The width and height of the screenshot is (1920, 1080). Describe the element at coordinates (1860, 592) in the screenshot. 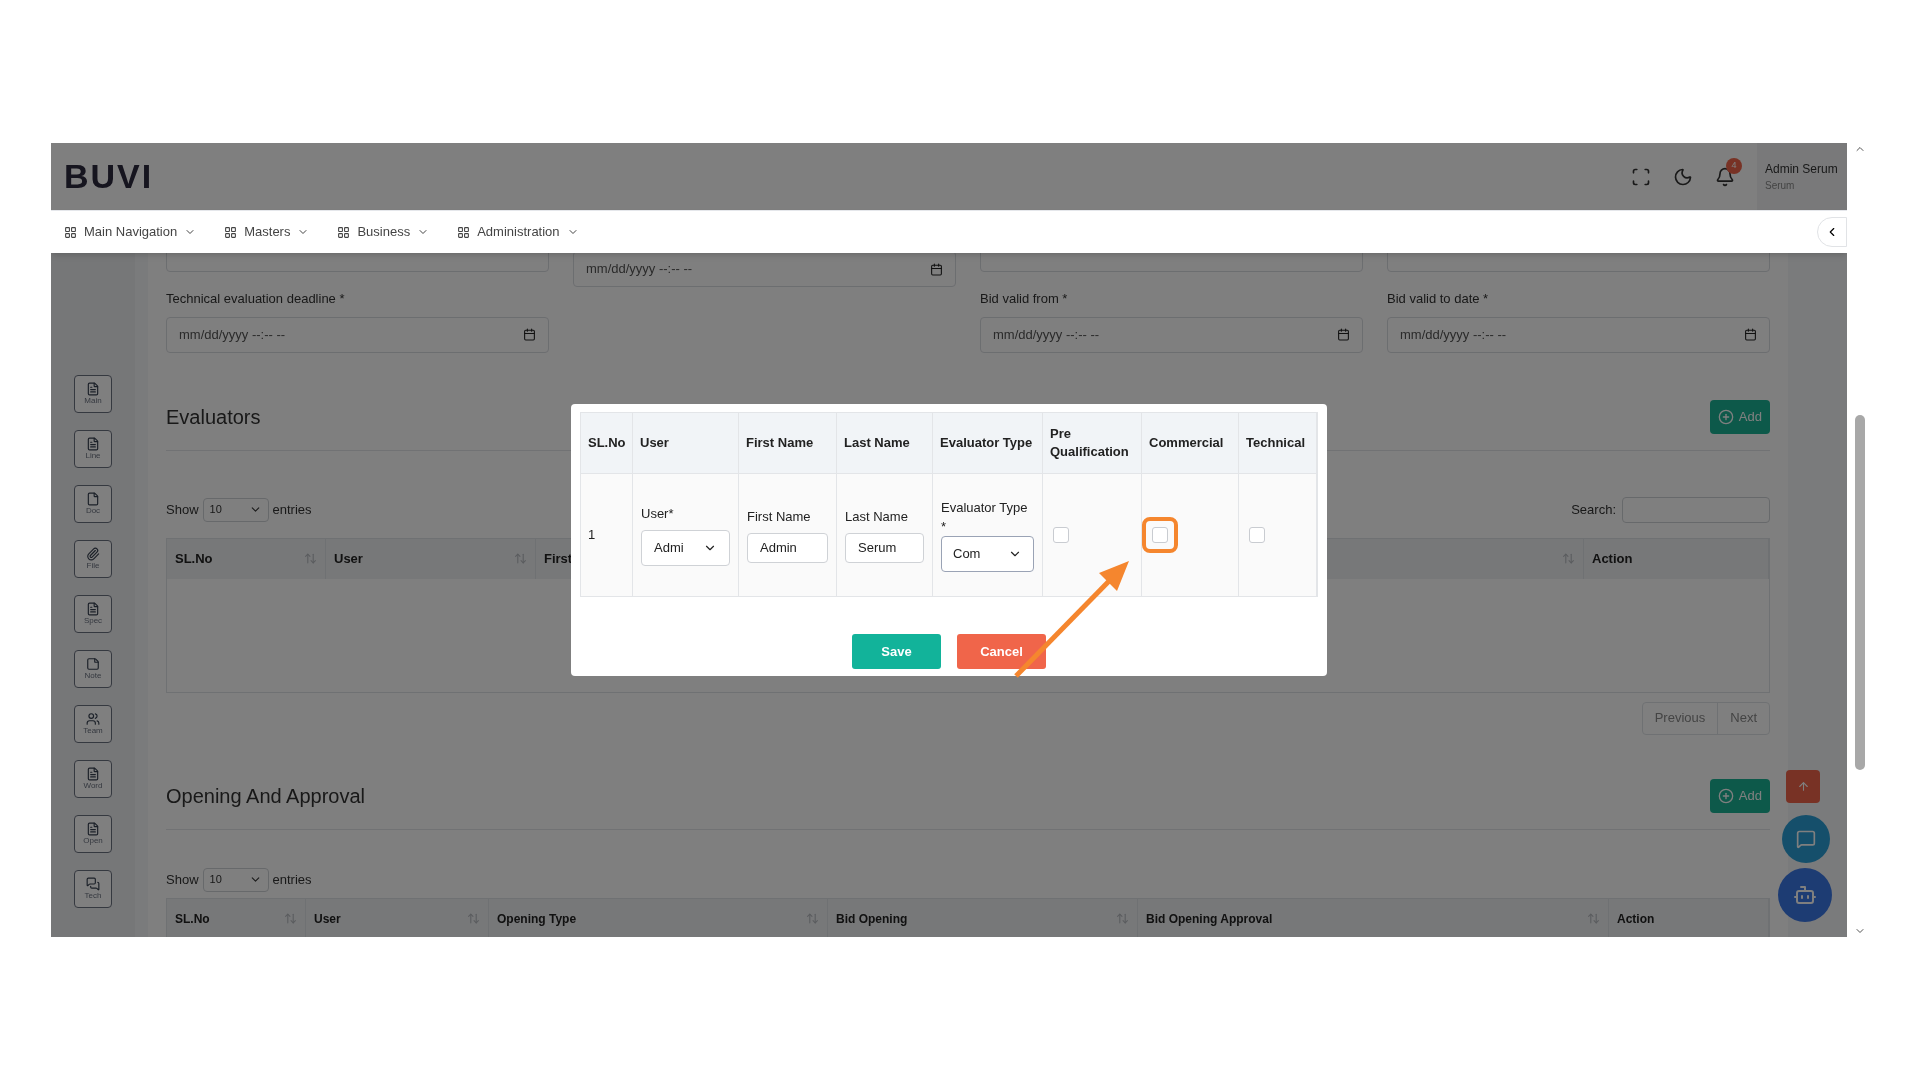

I see `scrollbar-thumb` at that location.